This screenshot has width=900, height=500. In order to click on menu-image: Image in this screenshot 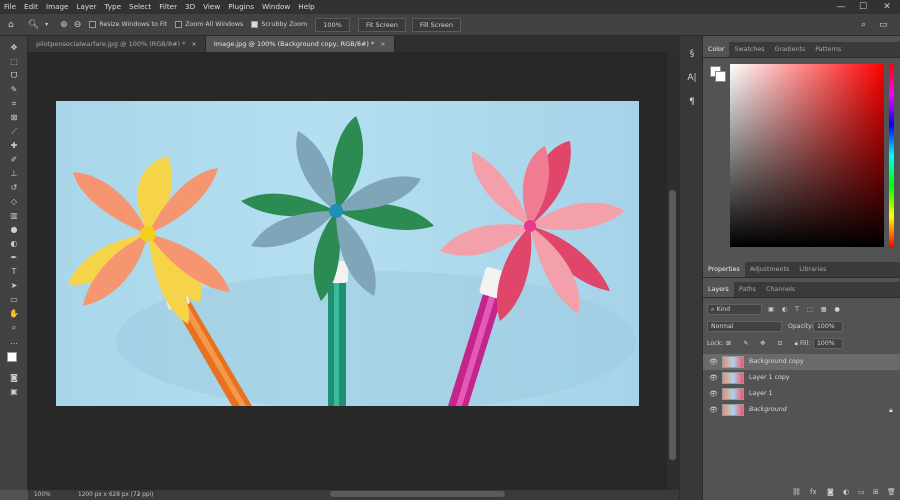, I will do `click(57, 7)`.